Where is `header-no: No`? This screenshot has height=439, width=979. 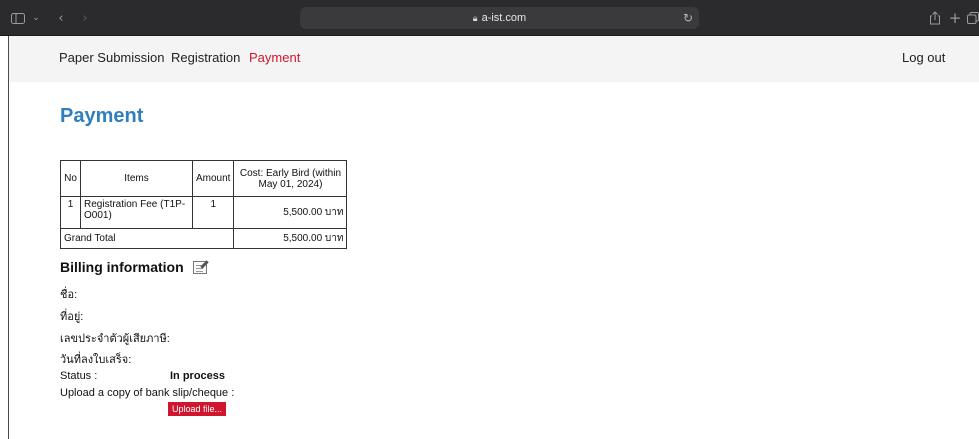
header-no: No is located at coordinates (70, 178).